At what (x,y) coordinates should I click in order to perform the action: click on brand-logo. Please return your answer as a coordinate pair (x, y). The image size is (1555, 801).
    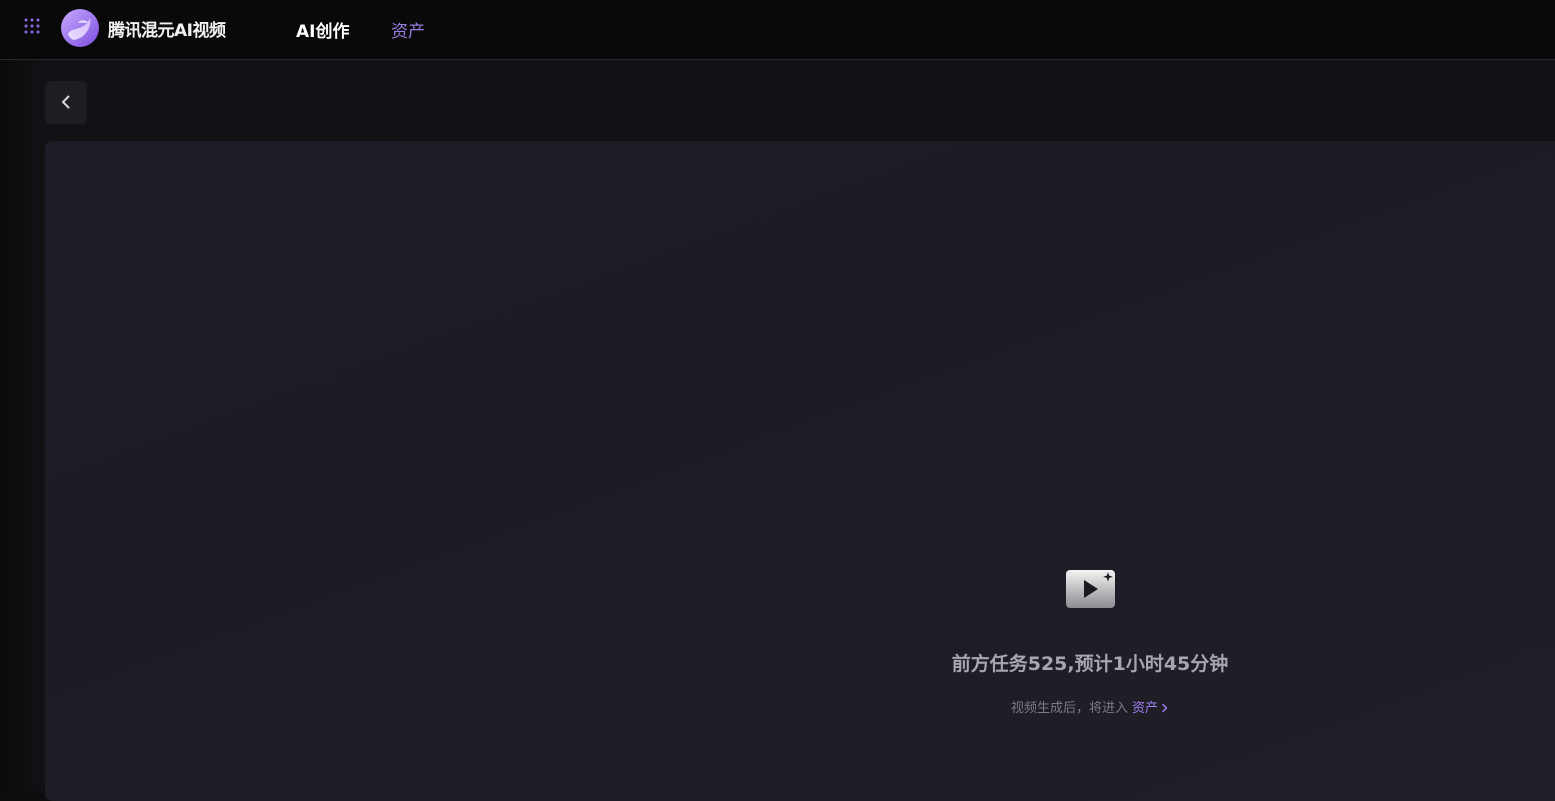
    Looking at the image, I should click on (80, 28).